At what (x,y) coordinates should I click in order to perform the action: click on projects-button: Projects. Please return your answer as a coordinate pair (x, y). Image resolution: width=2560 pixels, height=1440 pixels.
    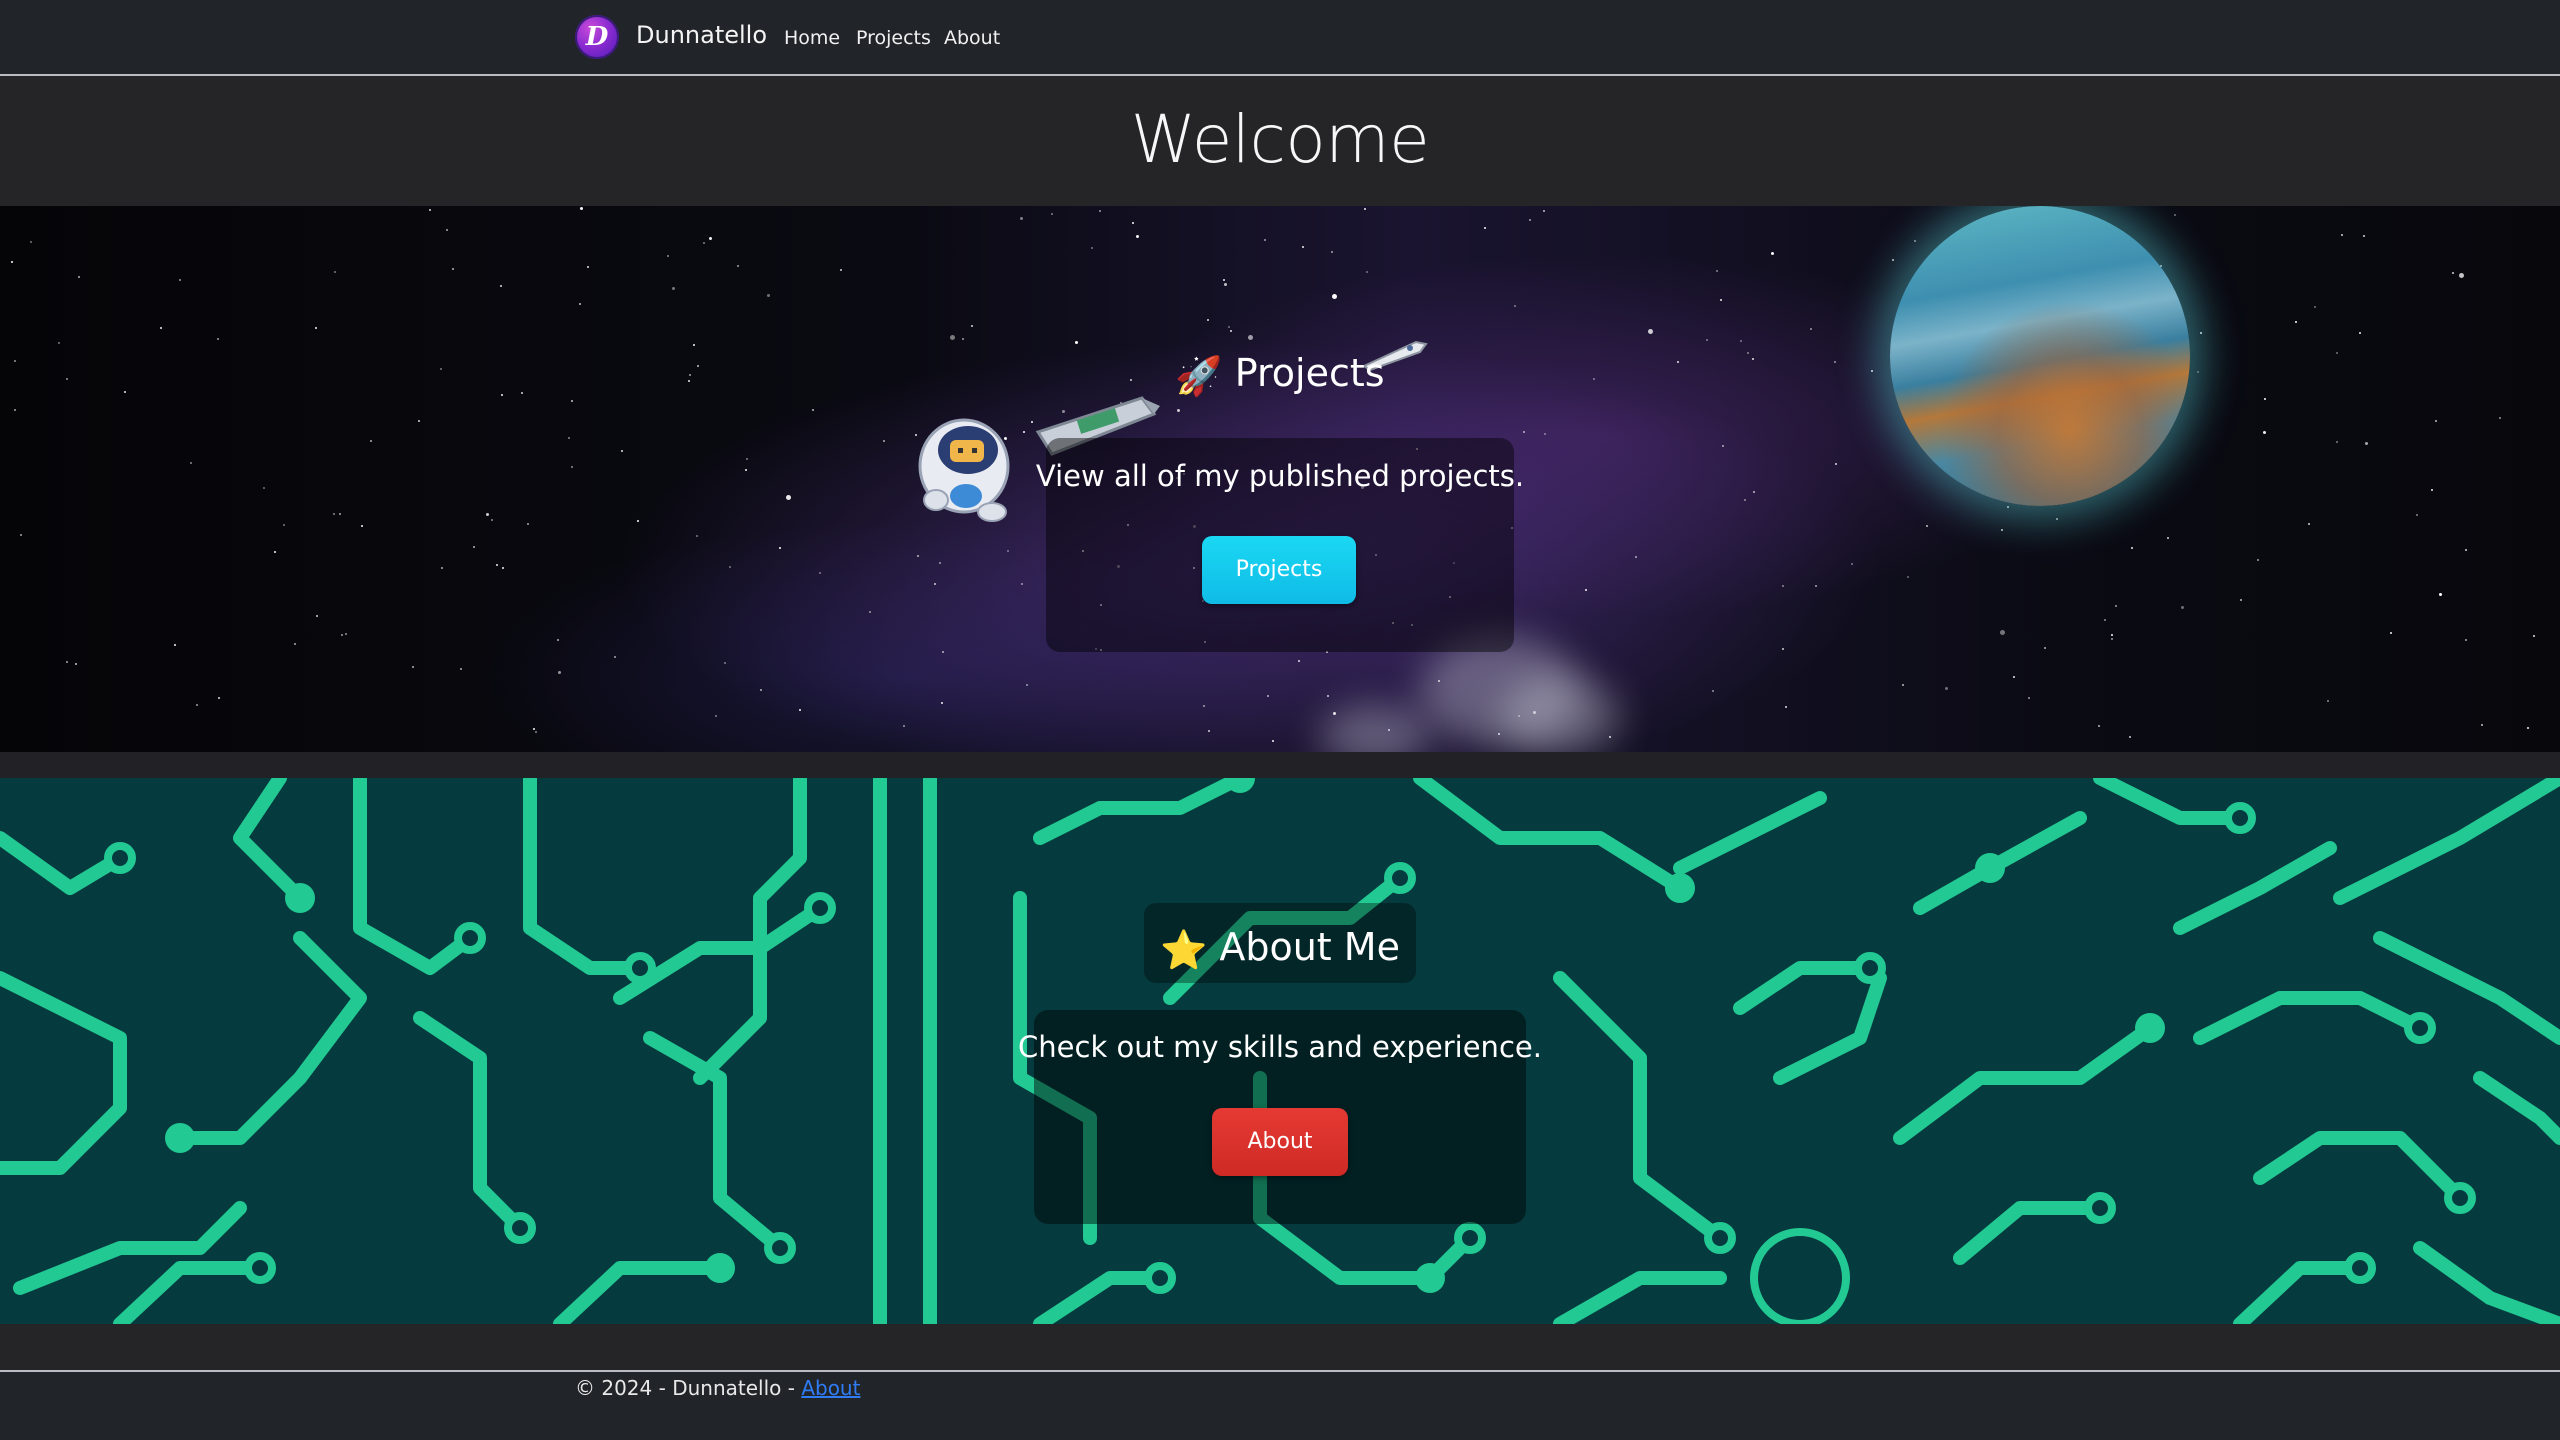
    Looking at the image, I should click on (1279, 570).